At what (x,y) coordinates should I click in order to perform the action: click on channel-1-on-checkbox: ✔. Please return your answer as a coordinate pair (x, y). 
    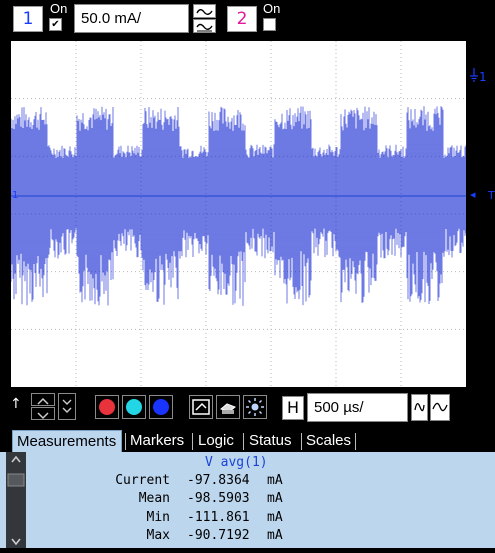
    Looking at the image, I should click on (55, 24).